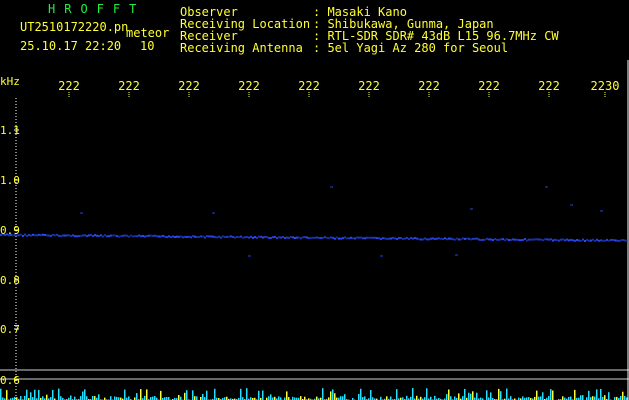 This screenshot has height=400, width=629. Describe the element at coordinates (10, 180) in the screenshot. I see `freq-label: 1.0` at that location.